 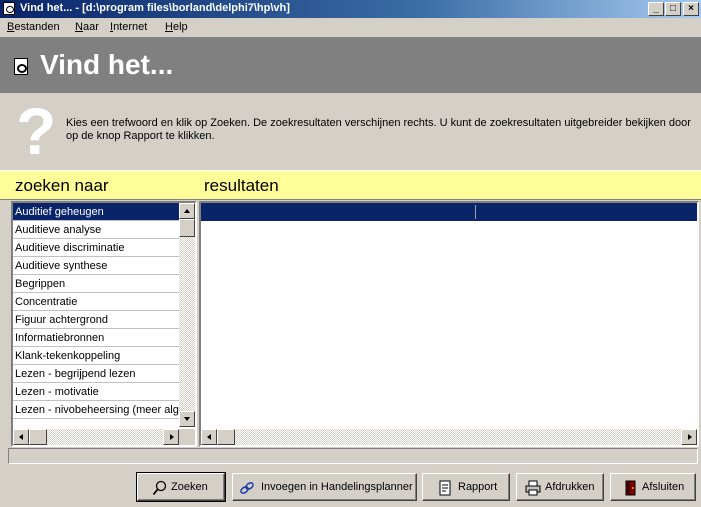 I want to click on section-header-row: zoeken naar resultaten, so click(x=350, y=185).